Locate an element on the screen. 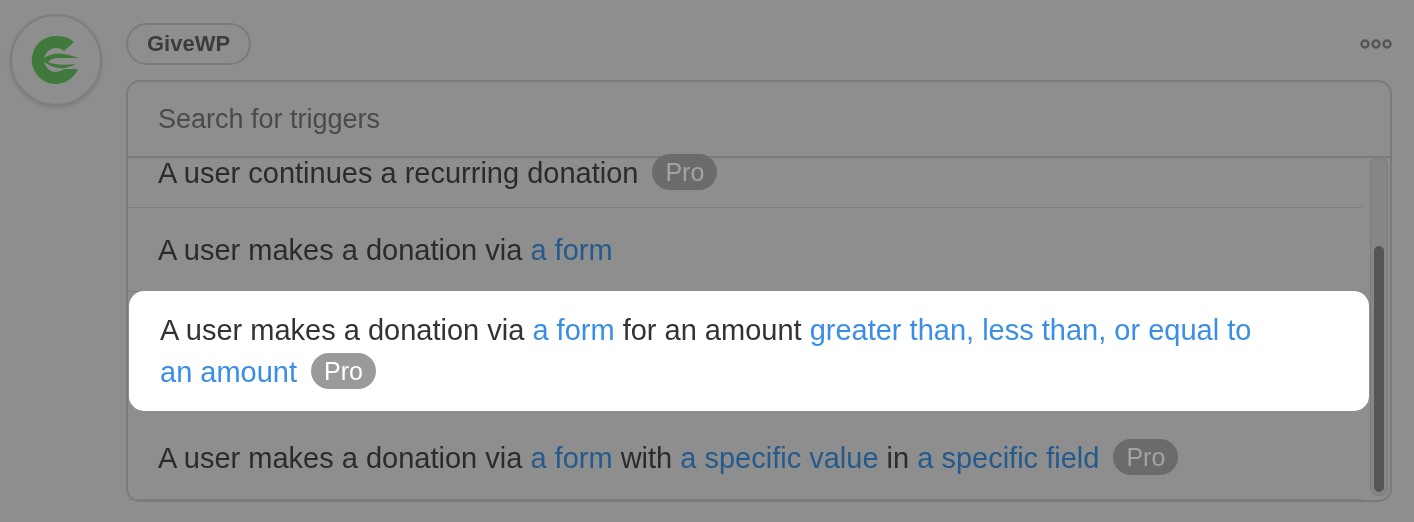  search-field: Search for triggers is located at coordinates (759, 120).